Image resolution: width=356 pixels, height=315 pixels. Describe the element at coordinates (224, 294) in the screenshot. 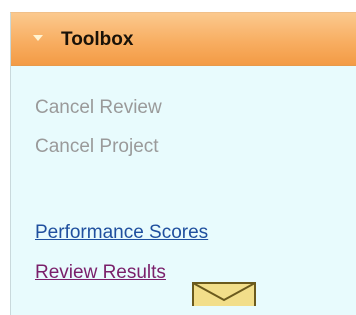

I see `envelope-icon` at that location.